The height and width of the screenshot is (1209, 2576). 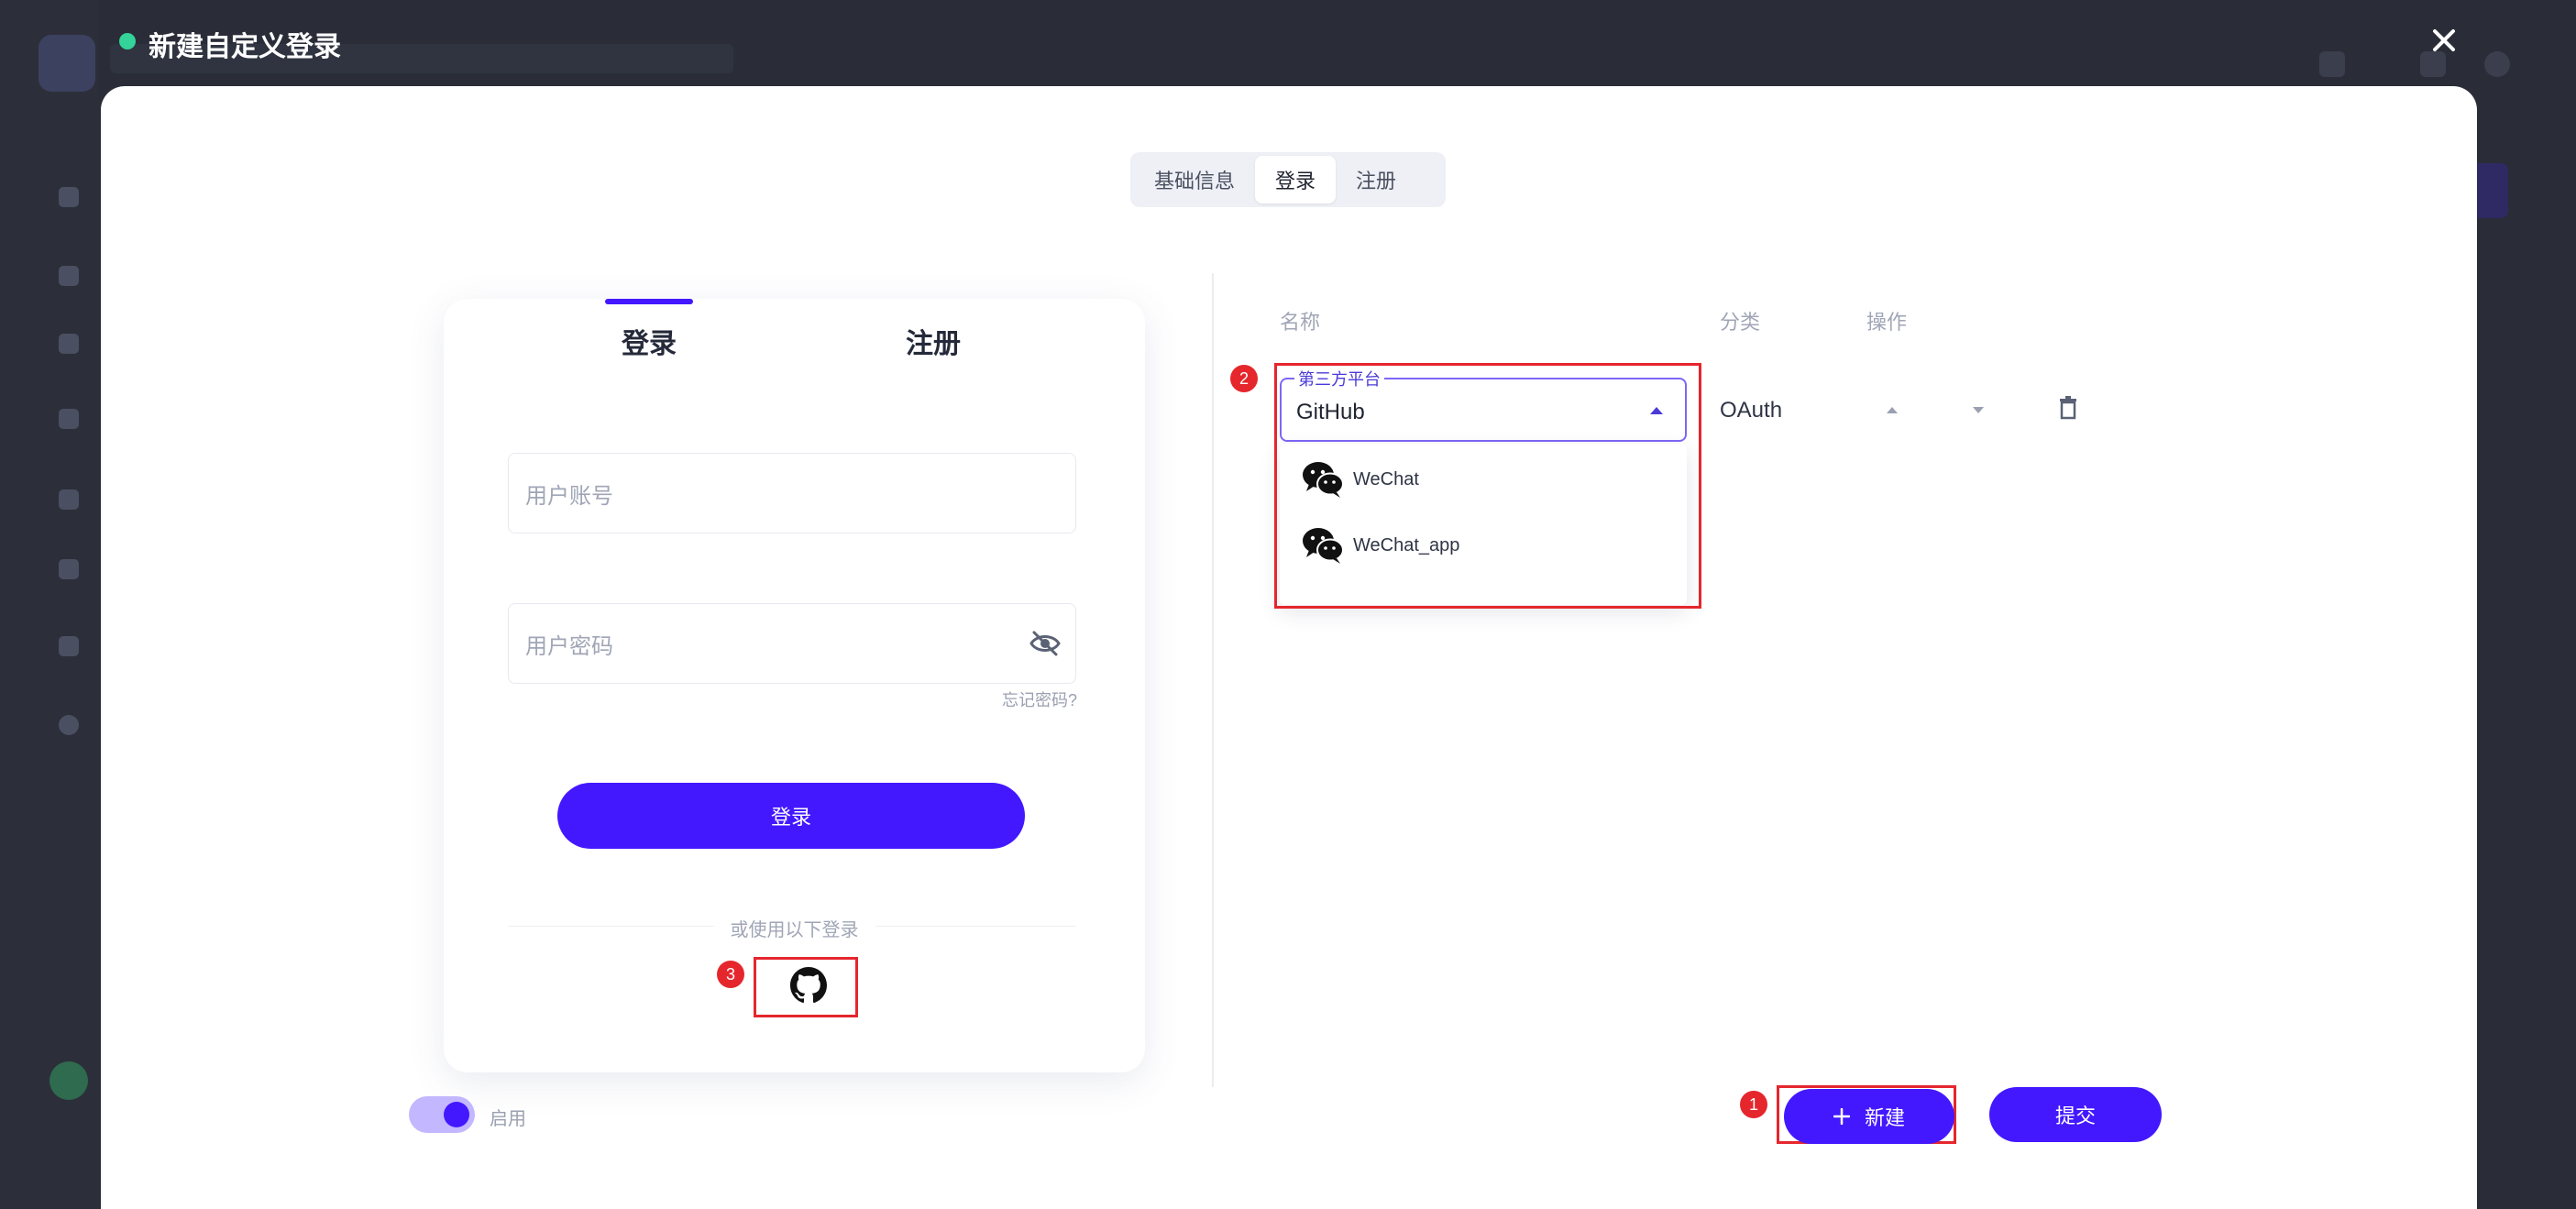 I want to click on forgot-password-link: 忘记密码?, so click(x=1039, y=699).